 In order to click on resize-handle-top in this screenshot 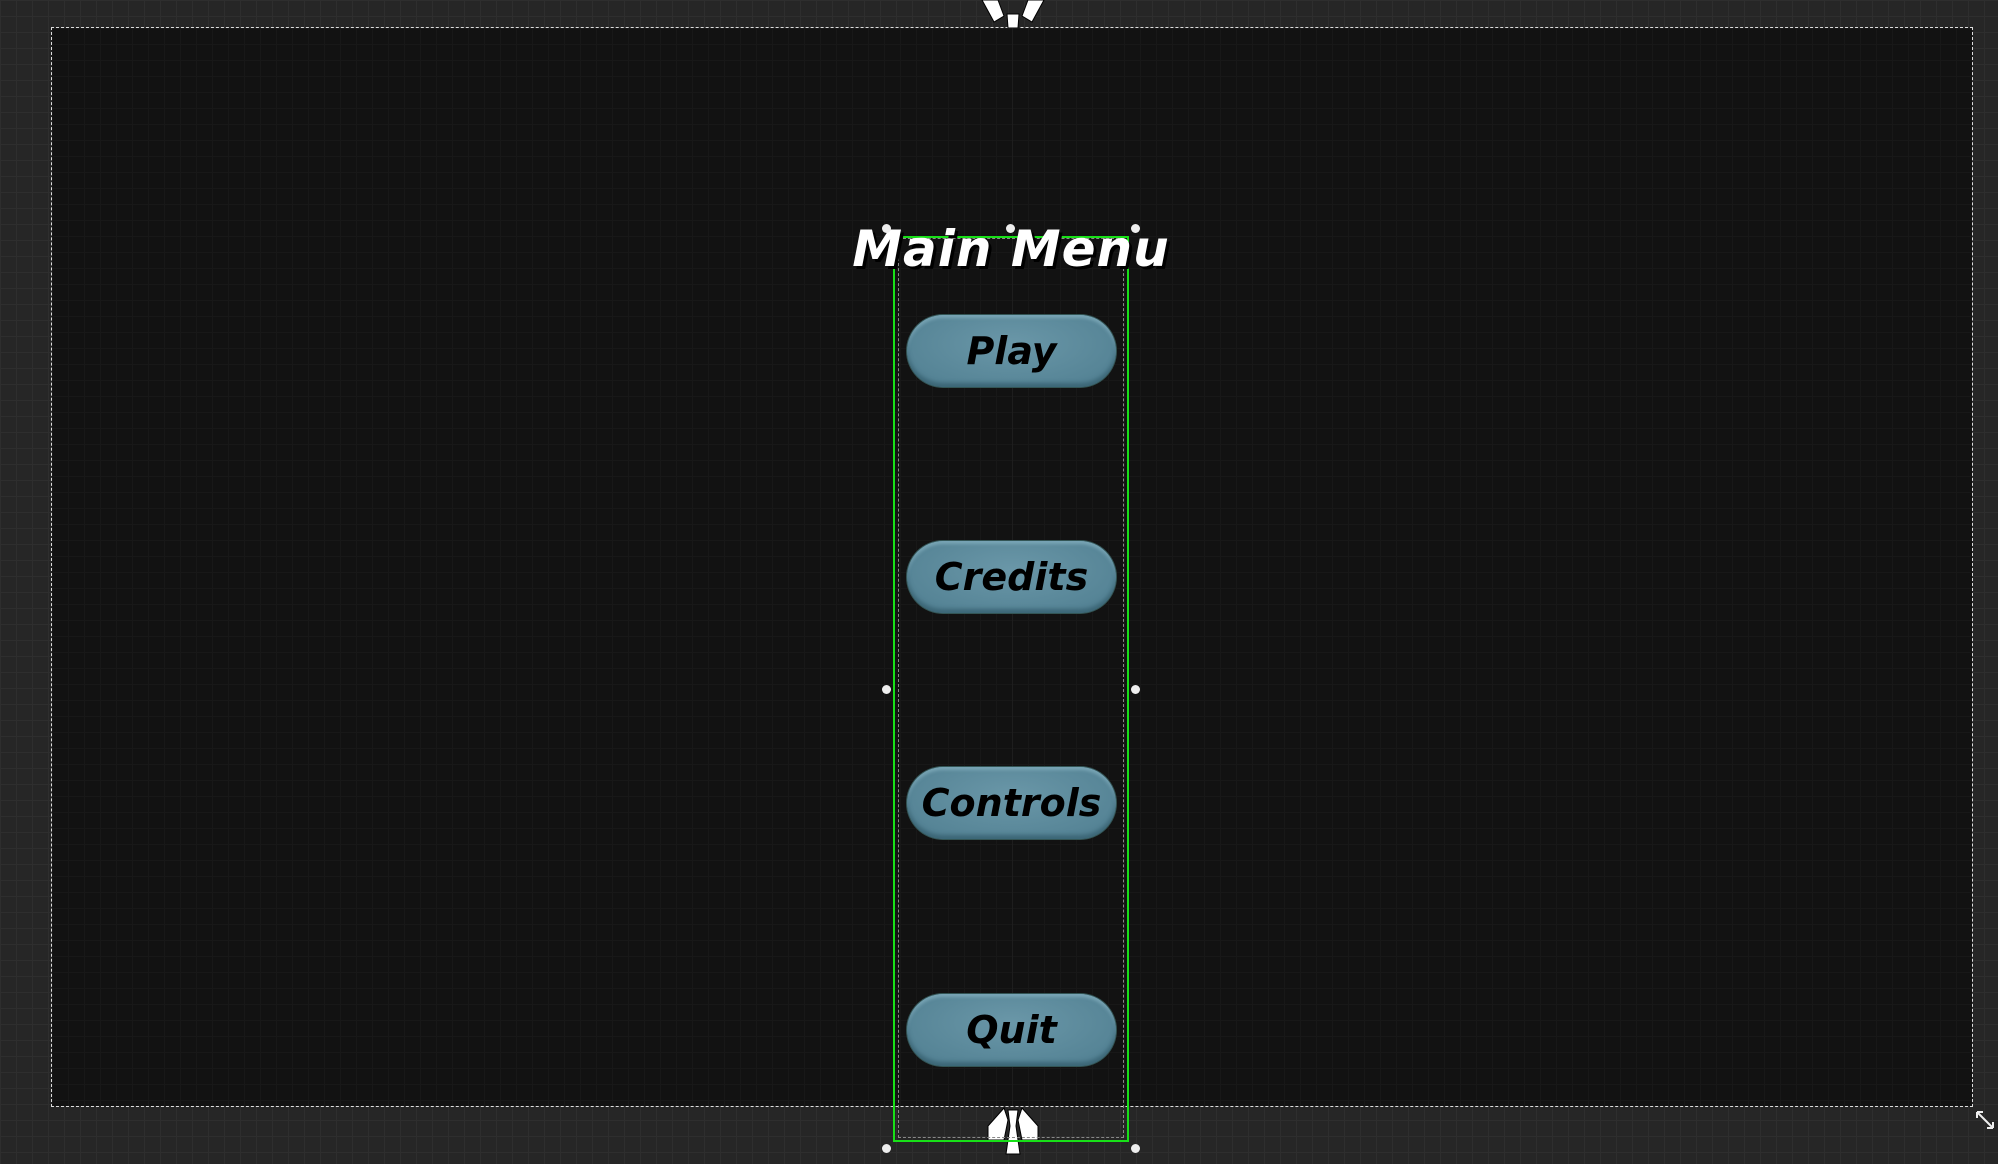, I will do `click(1010, 228)`.